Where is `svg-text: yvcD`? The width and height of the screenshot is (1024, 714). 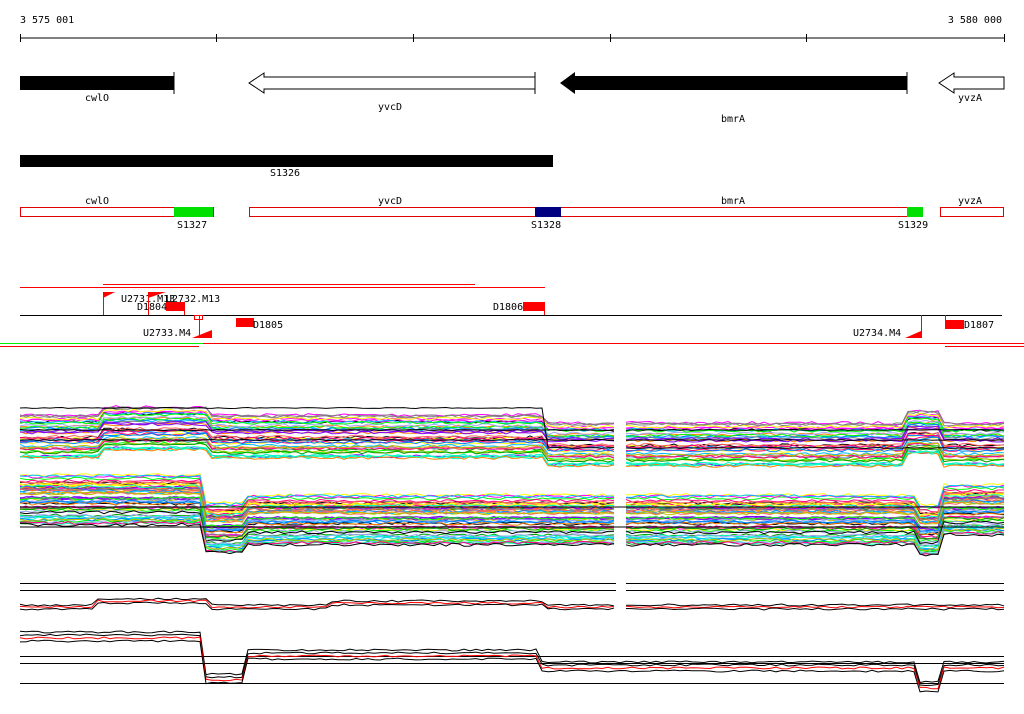
svg-text: yvcD is located at coordinates (390, 107).